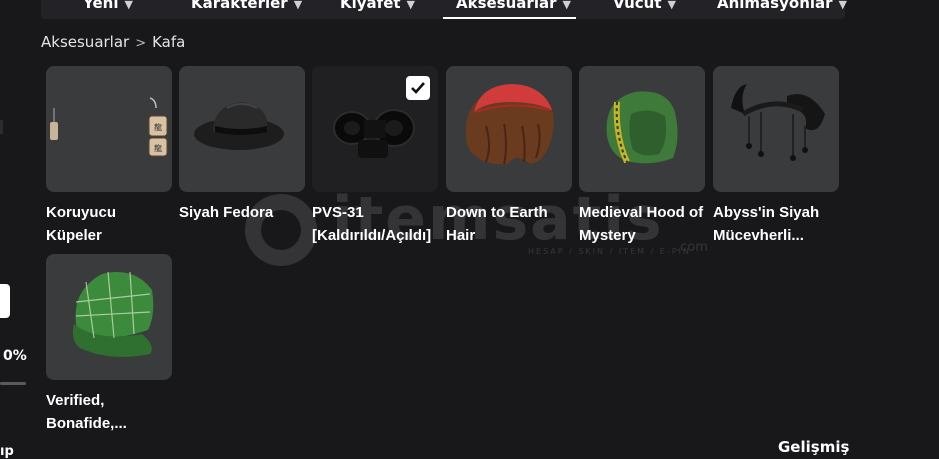 The width and height of the screenshot is (939, 459). I want to click on tab-body: Vücut ▼, so click(644, 9).